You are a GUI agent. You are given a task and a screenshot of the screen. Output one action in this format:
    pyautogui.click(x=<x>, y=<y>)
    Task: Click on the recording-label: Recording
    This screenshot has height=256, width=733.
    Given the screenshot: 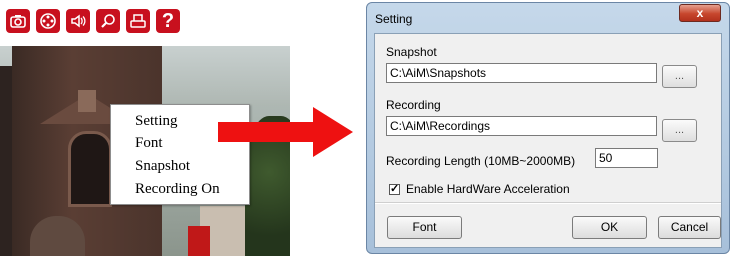 What is the action you would take?
    pyautogui.click(x=413, y=105)
    